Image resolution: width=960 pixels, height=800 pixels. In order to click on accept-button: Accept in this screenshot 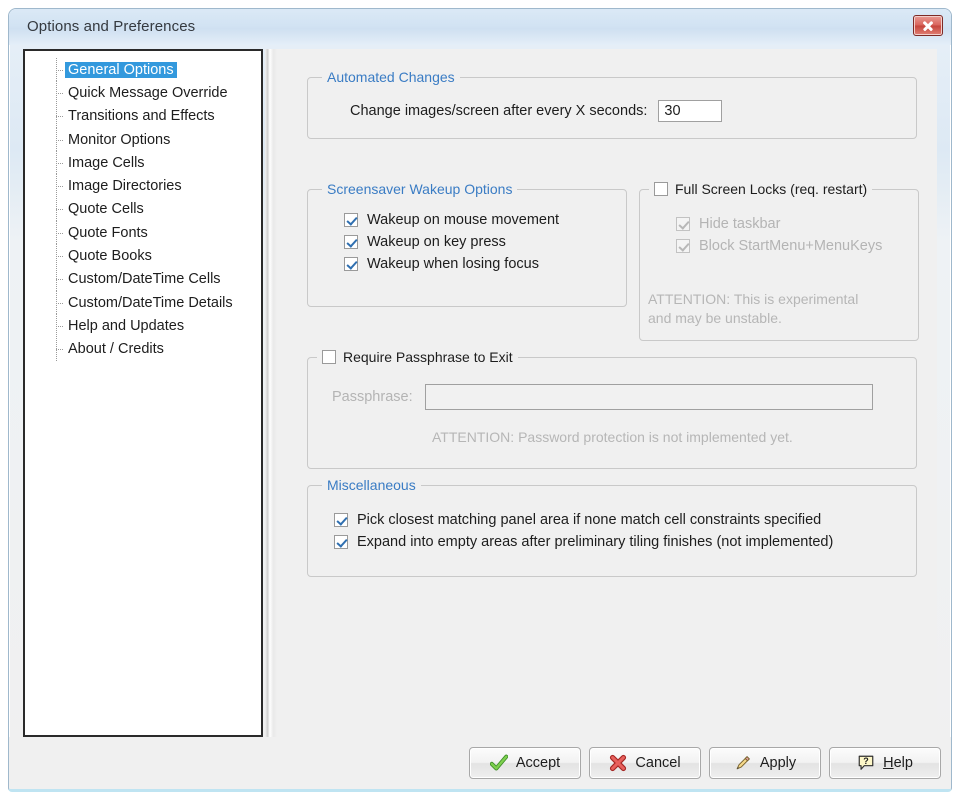, I will do `click(525, 763)`.